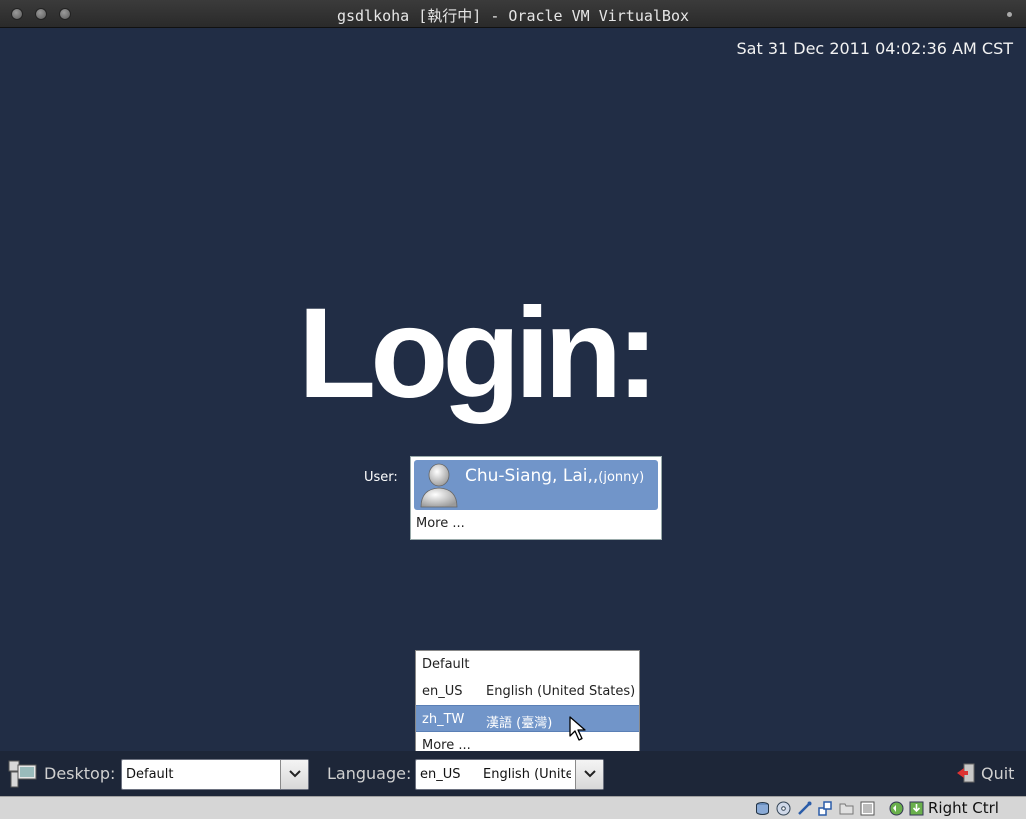 The height and width of the screenshot is (819, 1026). What do you see at coordinates (825, 808) in the screenshot?
I see `network-icon` at bounding box center [825, 808].